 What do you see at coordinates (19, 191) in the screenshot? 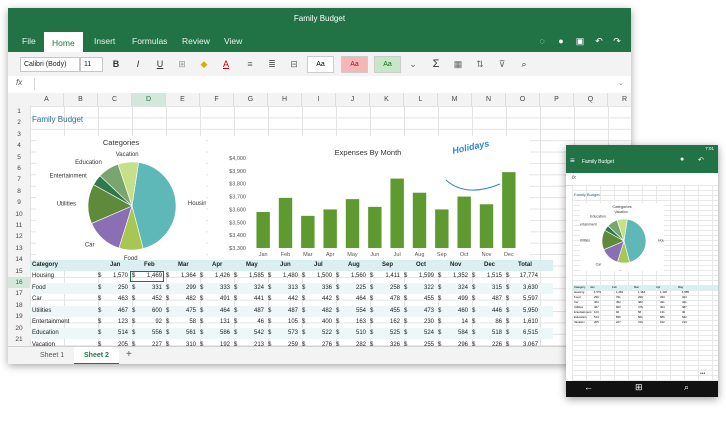
I see `row-header-8: 8` at bounding box center [19, 191].